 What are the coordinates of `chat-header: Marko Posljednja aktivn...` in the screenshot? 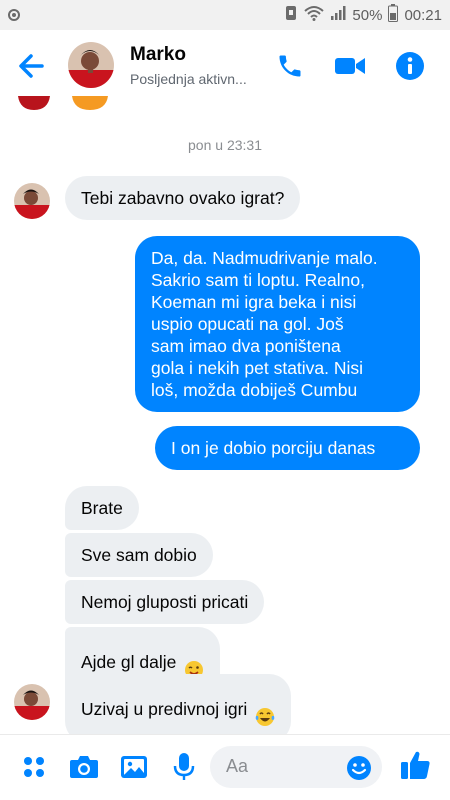 It's located at (225, 65).